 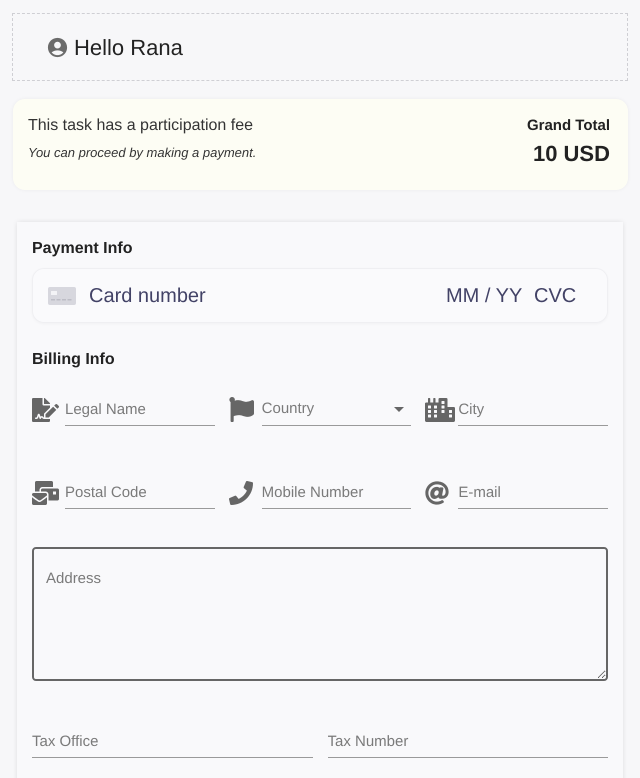 What do you see at coordinates (140, 492) in the screenshot?
I see `input-field: Postal Code` at bounding box center [140, 492].